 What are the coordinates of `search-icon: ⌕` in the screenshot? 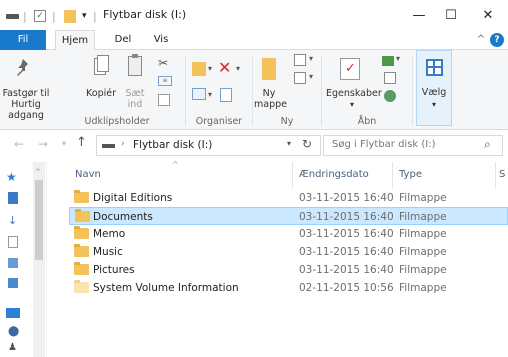 It's located at (487, 144).